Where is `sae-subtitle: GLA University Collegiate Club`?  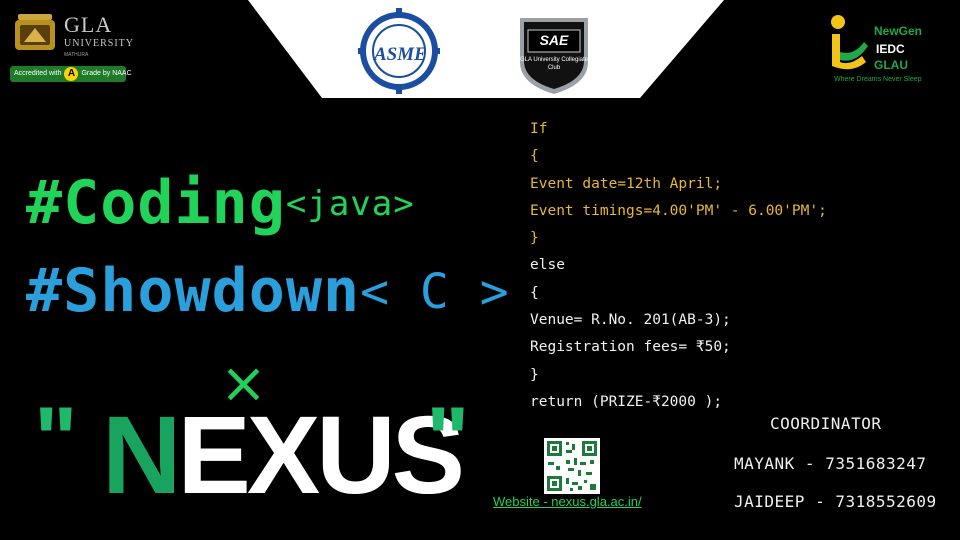 sae-subtitle: GLA University Collegiate Club is located at coordinates (554, 64).